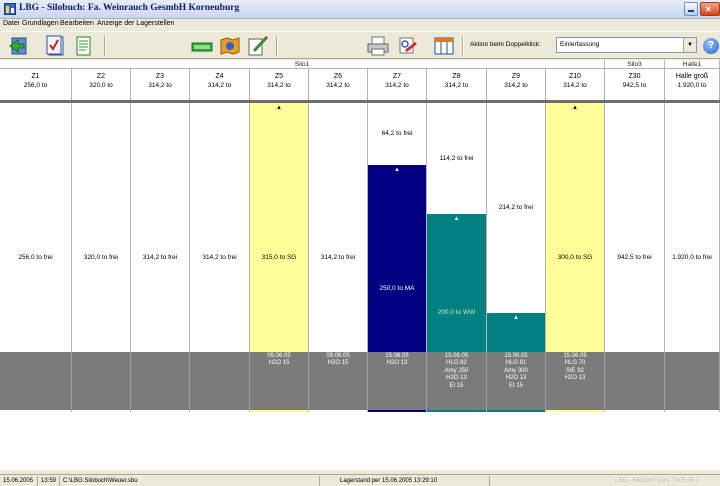 The image size is (720, 486). What do you see at coordinates (580, 44) in the screenshot?
I see `action-select-value: Einlerfassung` at bounding box center [580, 44].